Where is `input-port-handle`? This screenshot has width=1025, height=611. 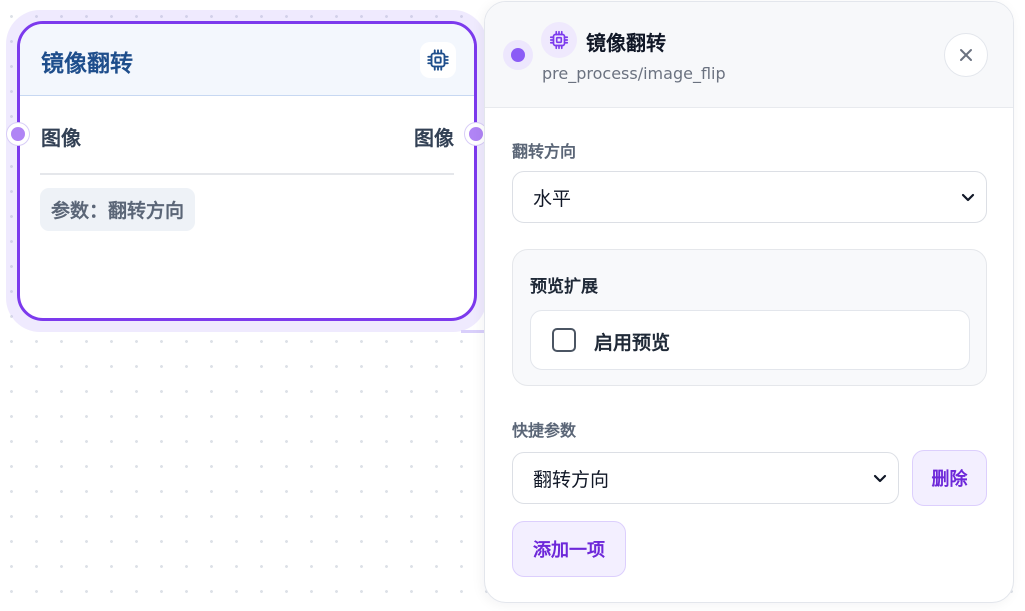 input-port-handle is located at coordinates (18, 134).